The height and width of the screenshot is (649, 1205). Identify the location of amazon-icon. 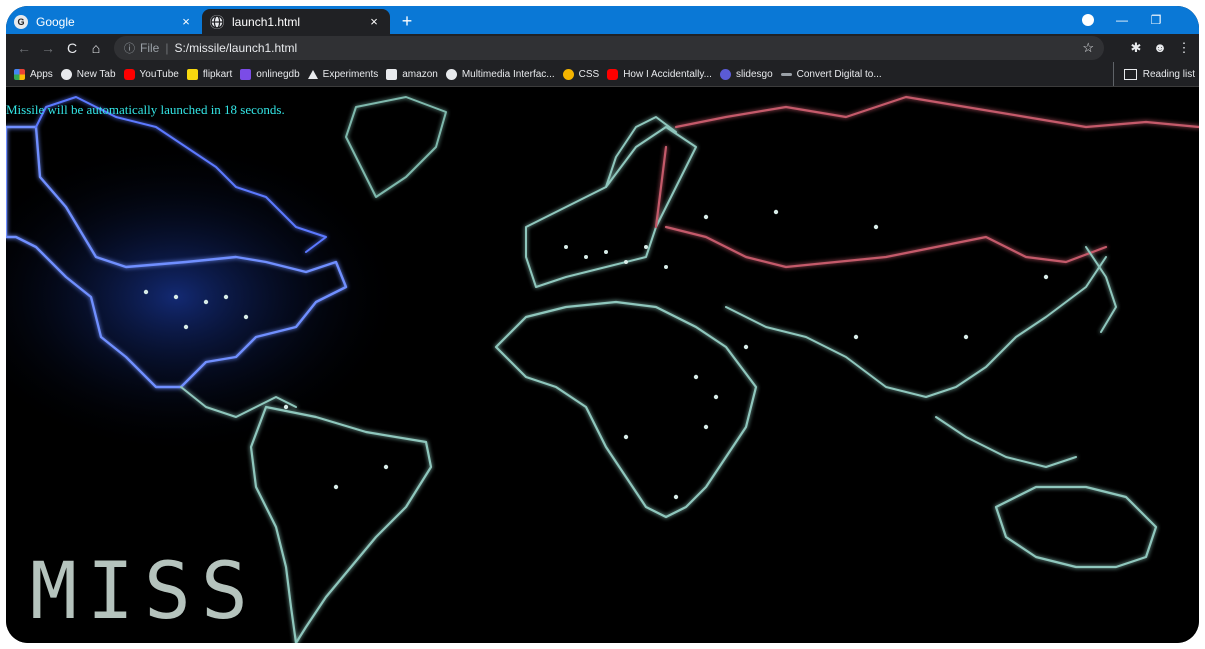
(392, 74).